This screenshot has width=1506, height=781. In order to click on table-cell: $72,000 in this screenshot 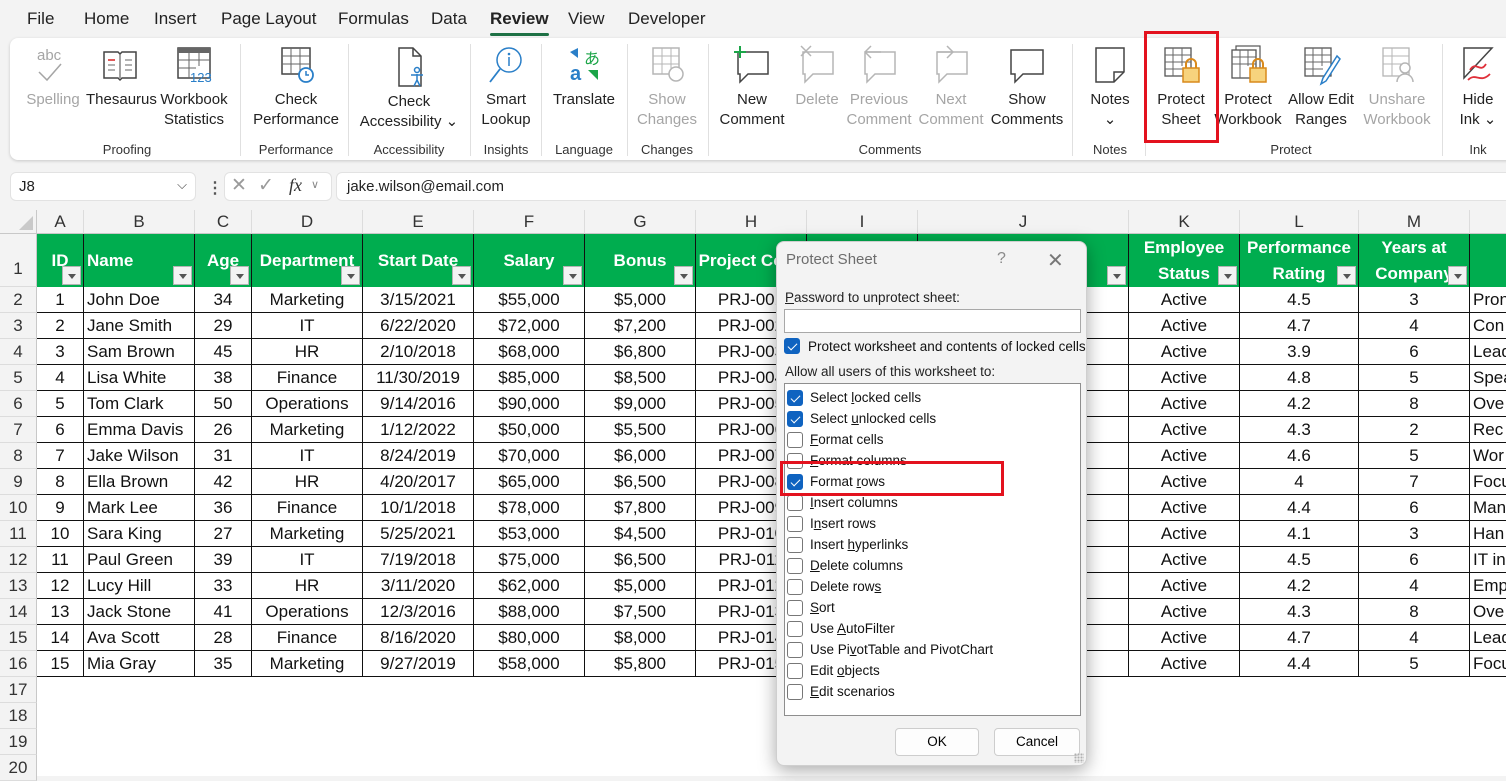, I will do `click(529, 326)`.